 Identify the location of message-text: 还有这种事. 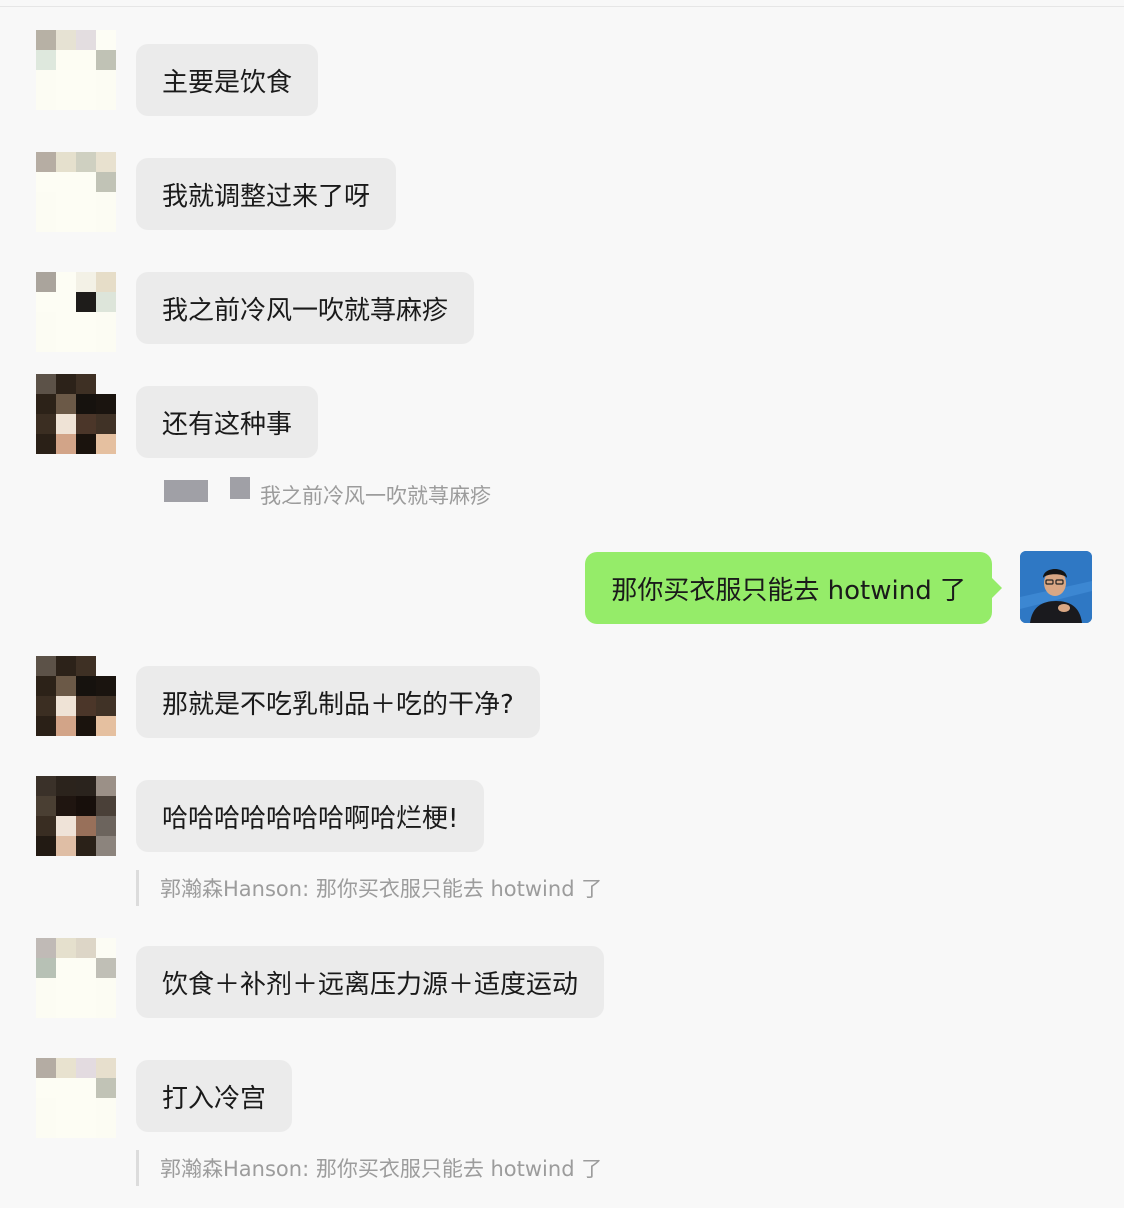
(227, 424).